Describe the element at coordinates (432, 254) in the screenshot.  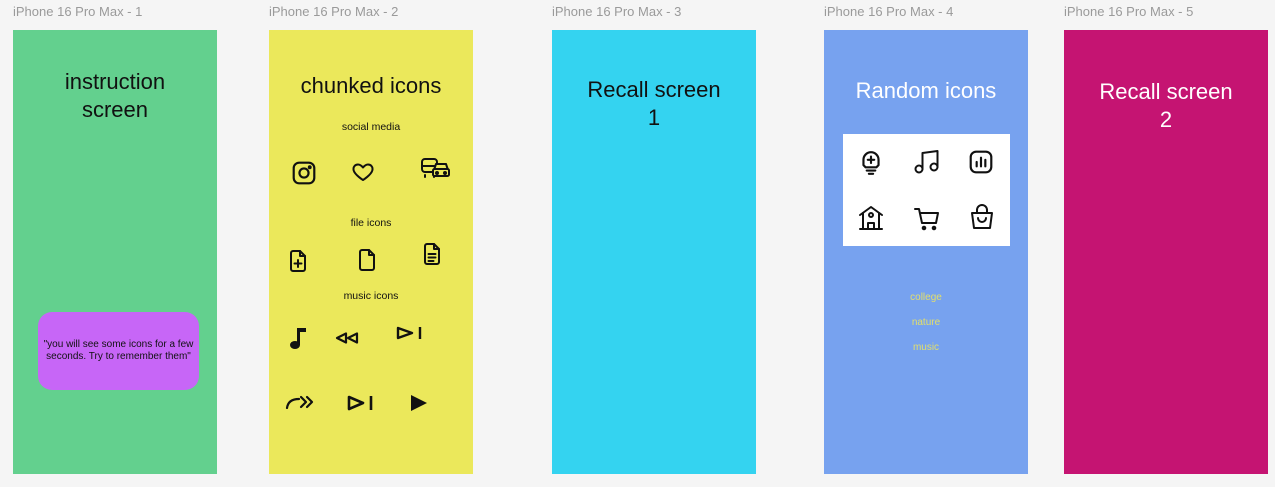
I see `file-text-icon` at that location.